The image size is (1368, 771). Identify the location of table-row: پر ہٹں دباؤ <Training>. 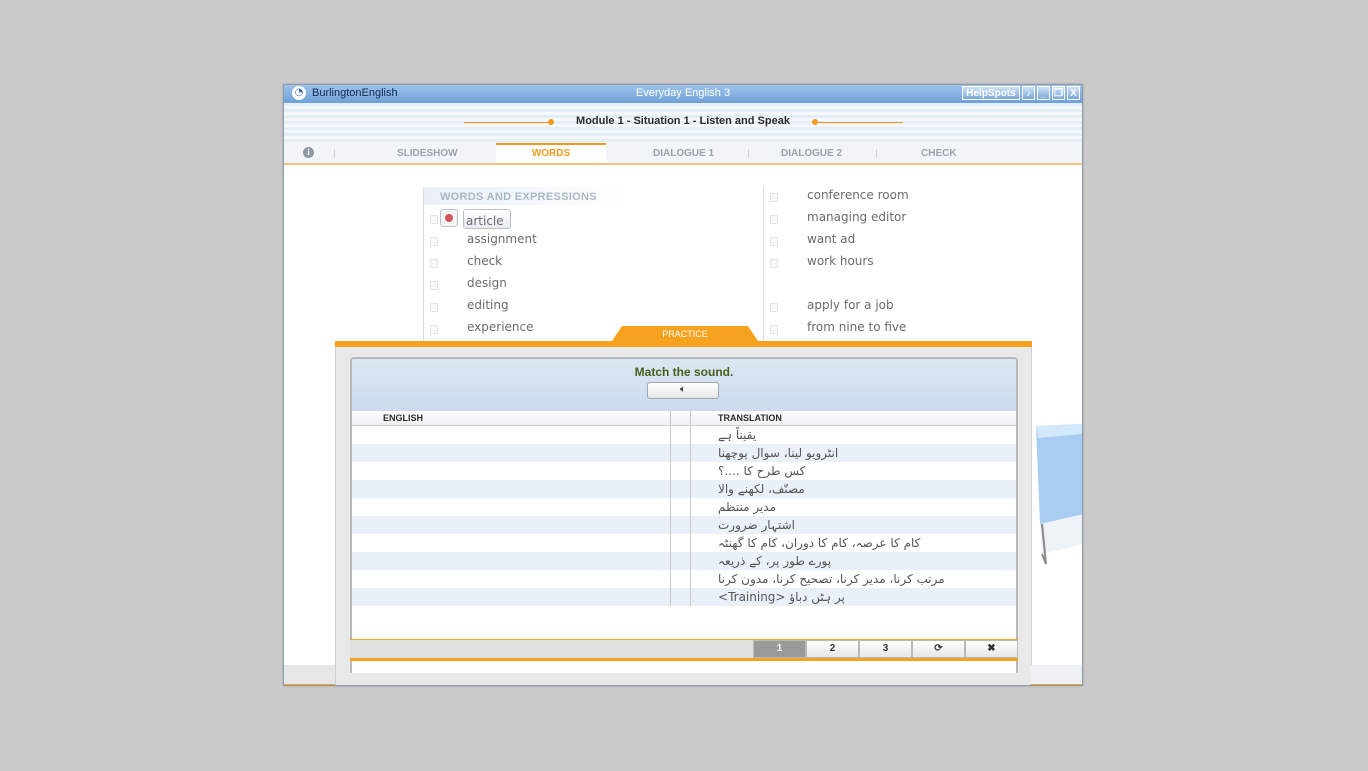
(684, 597).